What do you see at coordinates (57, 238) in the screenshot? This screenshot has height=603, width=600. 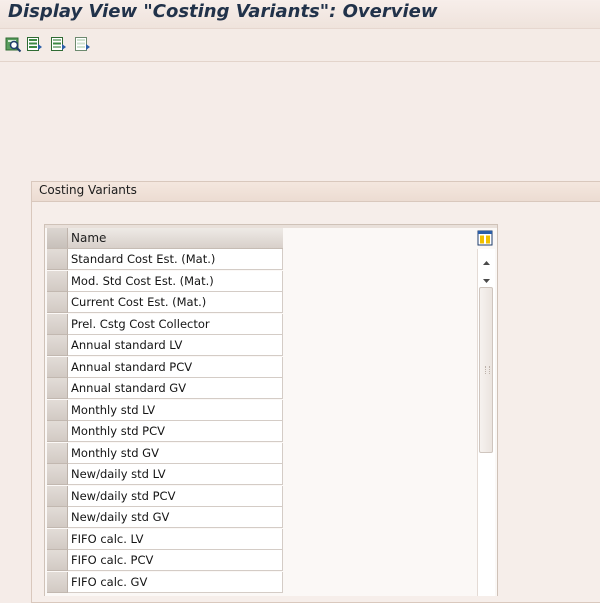 I see `select-all-rows-button` at bounding box center [57, 238].